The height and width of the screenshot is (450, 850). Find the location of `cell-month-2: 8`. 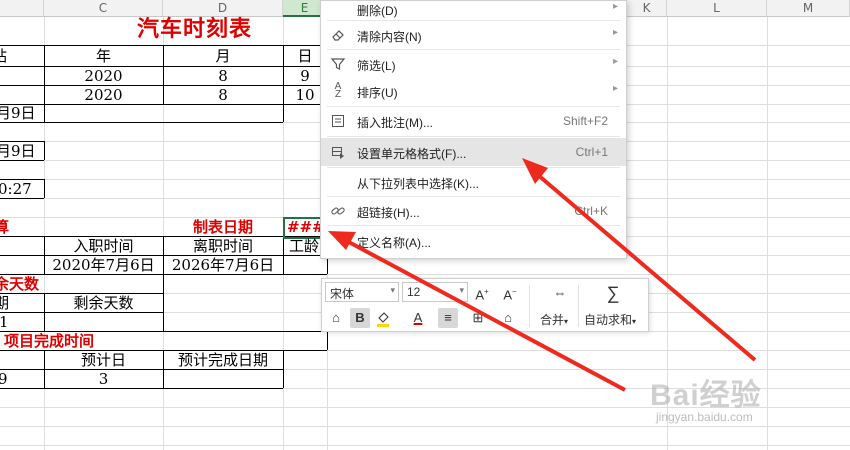

cell-month-2: 8 is located at coordinates (223, 95).